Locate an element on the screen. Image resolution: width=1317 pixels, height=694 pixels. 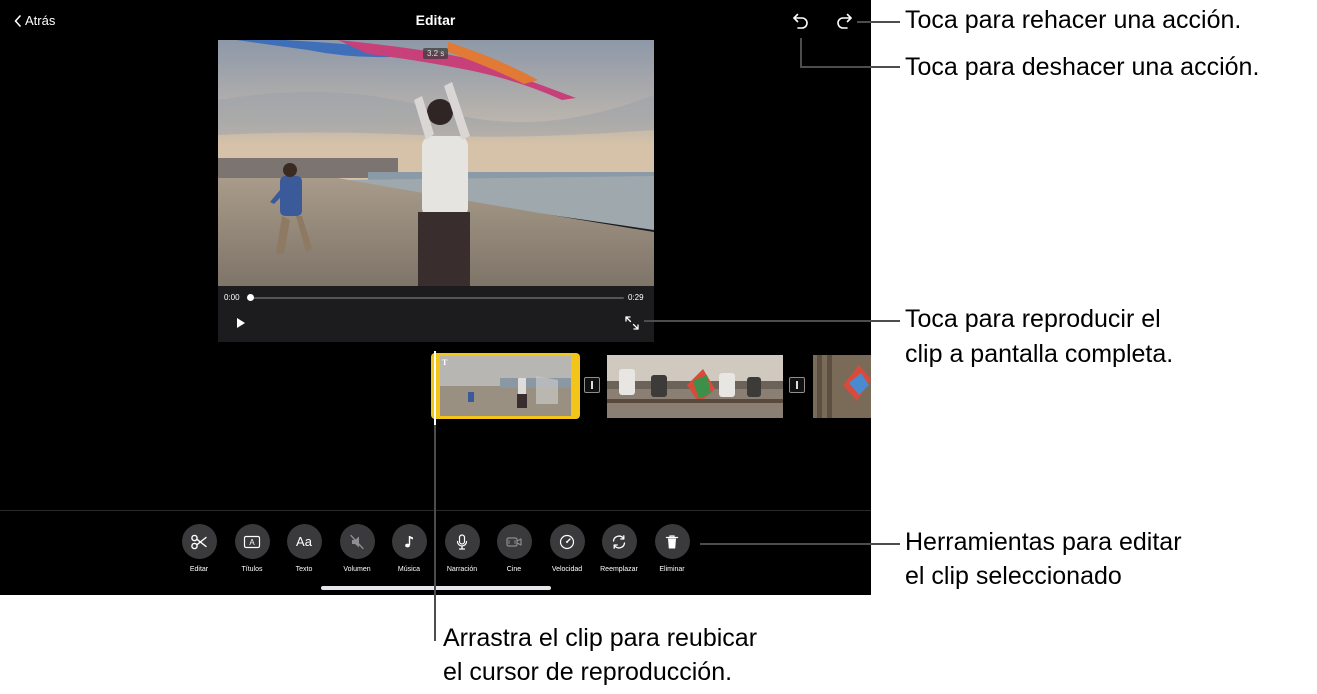
callout-tools-line1: Herramientas para editar is located at coordinates (1043, 542).